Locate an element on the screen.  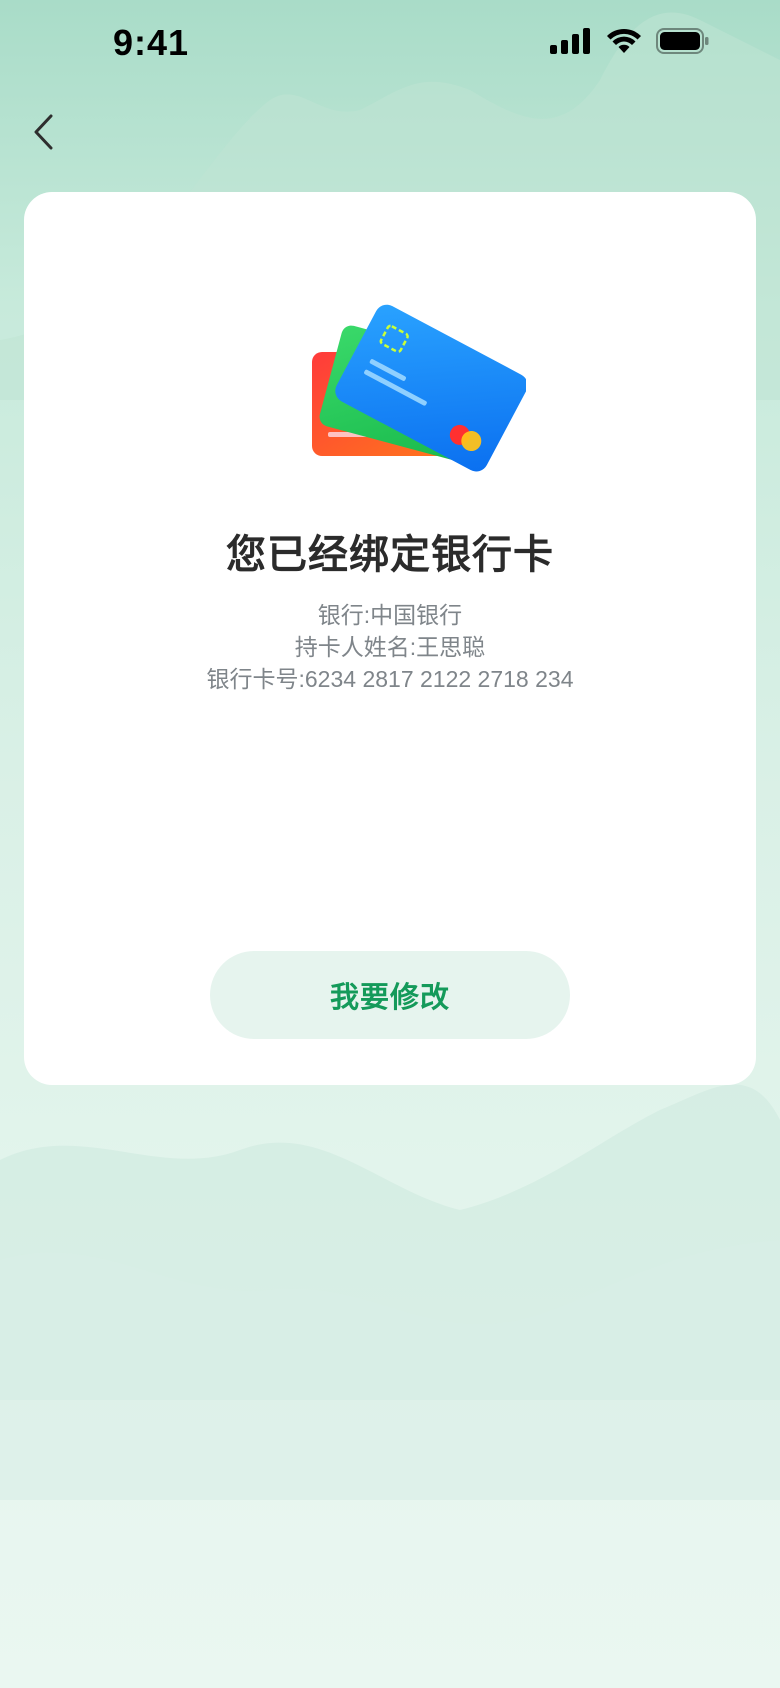
bank-name-text: 银行:中国银行 is located at coordinates (390, 615).